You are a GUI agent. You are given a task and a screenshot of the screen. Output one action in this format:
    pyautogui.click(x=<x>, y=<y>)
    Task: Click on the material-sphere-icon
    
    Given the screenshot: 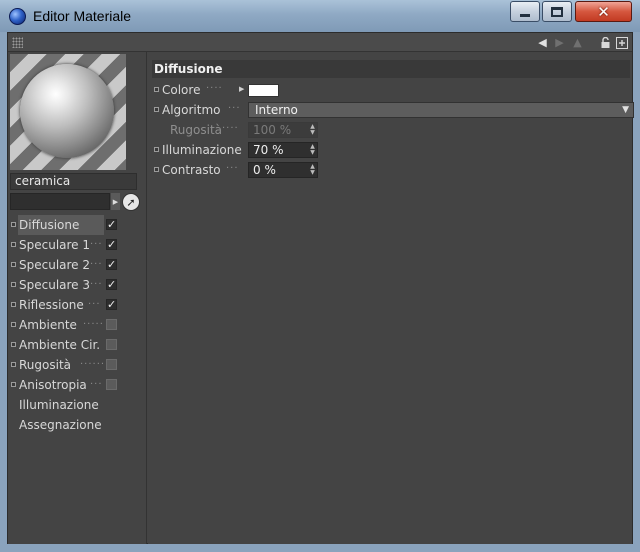 What is the action you would take?
    pyautogui.click(x=17, y=16)
    